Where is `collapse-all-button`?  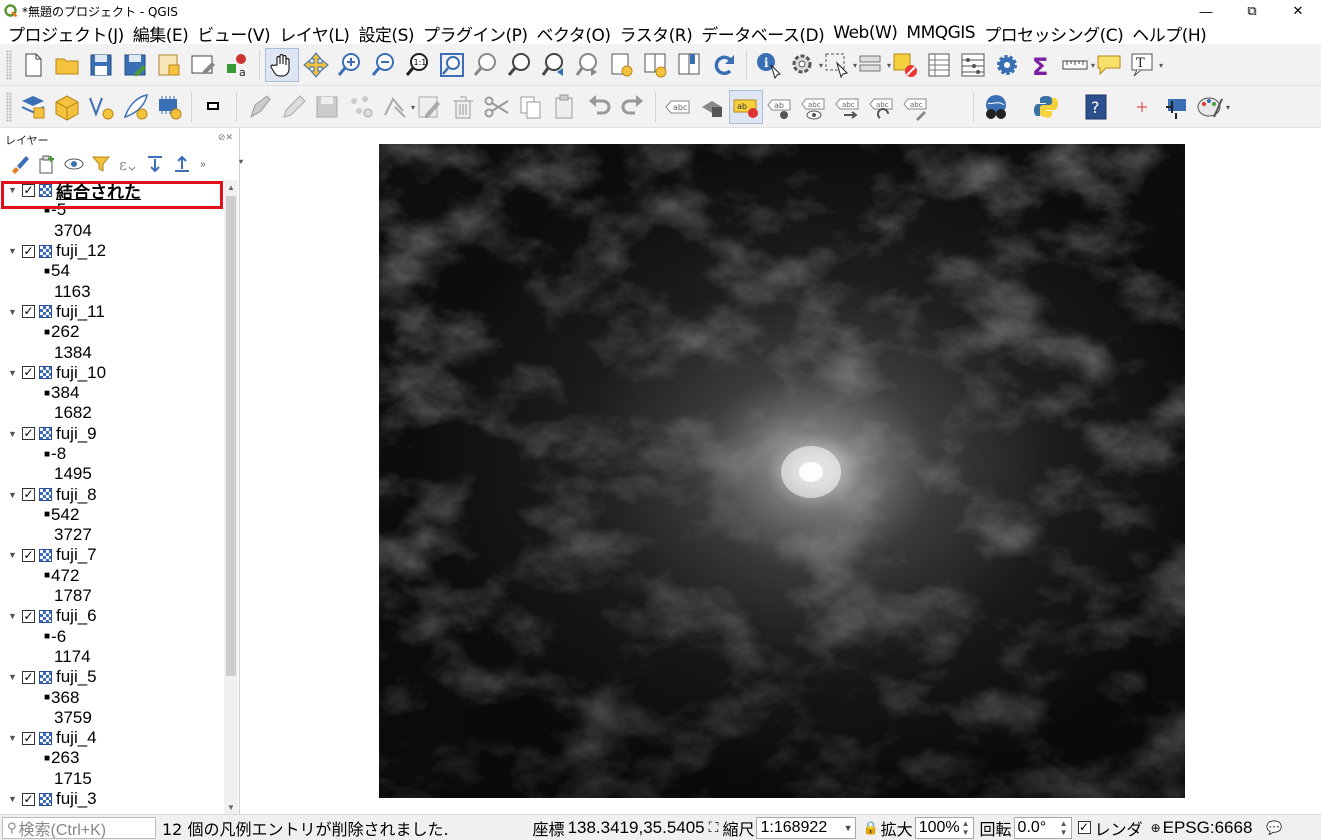
collapse-all-button is located at coordinates (181, 164).